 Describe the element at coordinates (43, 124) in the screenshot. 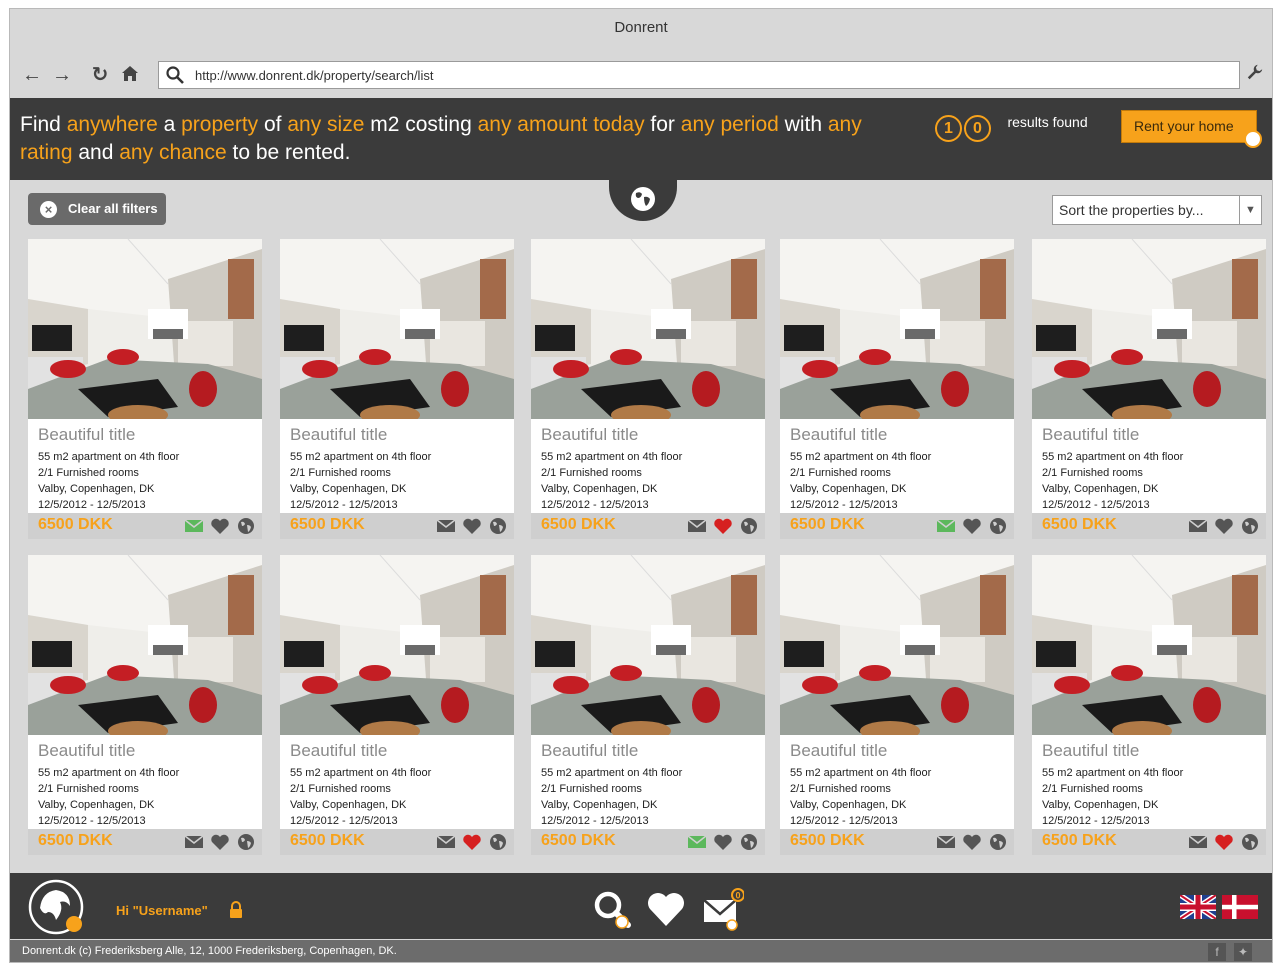

I see `sentence-text: Find` at that location.